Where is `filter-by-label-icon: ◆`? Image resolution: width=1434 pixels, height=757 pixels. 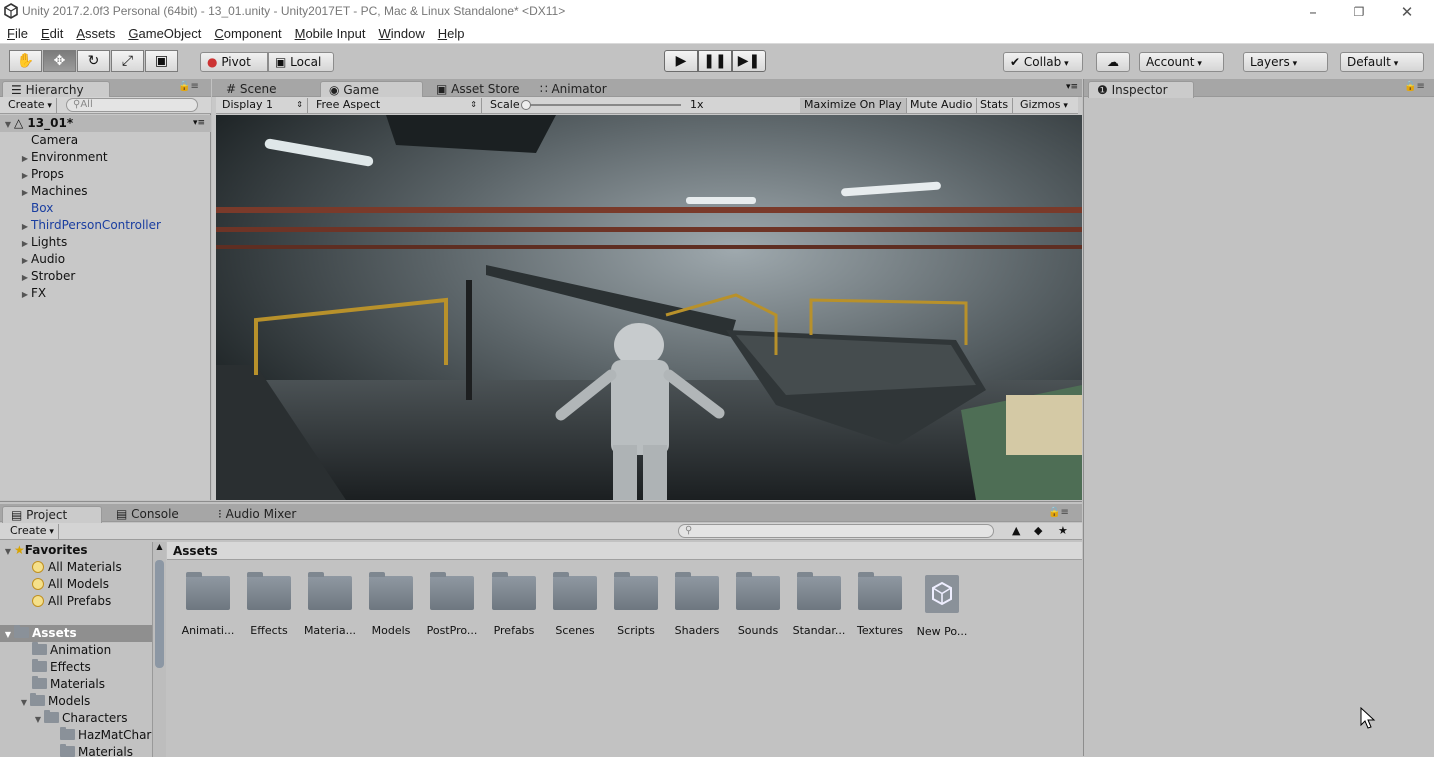 filter-by-label-icon: ◆ is located at coordinates (1038, 531).